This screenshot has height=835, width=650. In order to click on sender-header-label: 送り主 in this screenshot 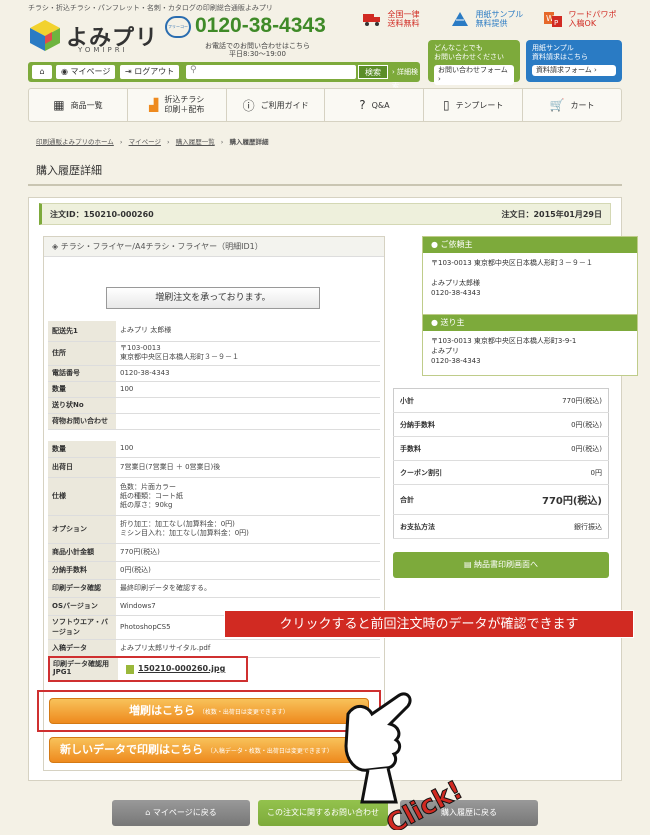, I will do `click(452, 322)`.